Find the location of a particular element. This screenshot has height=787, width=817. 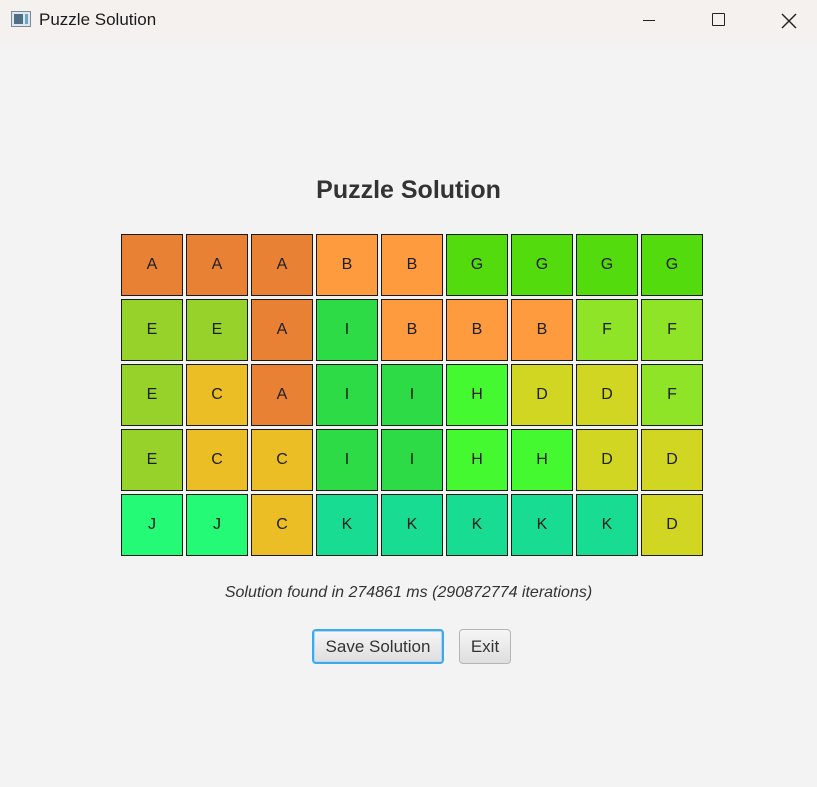

minimize-button is located at coordinates (649, 21).